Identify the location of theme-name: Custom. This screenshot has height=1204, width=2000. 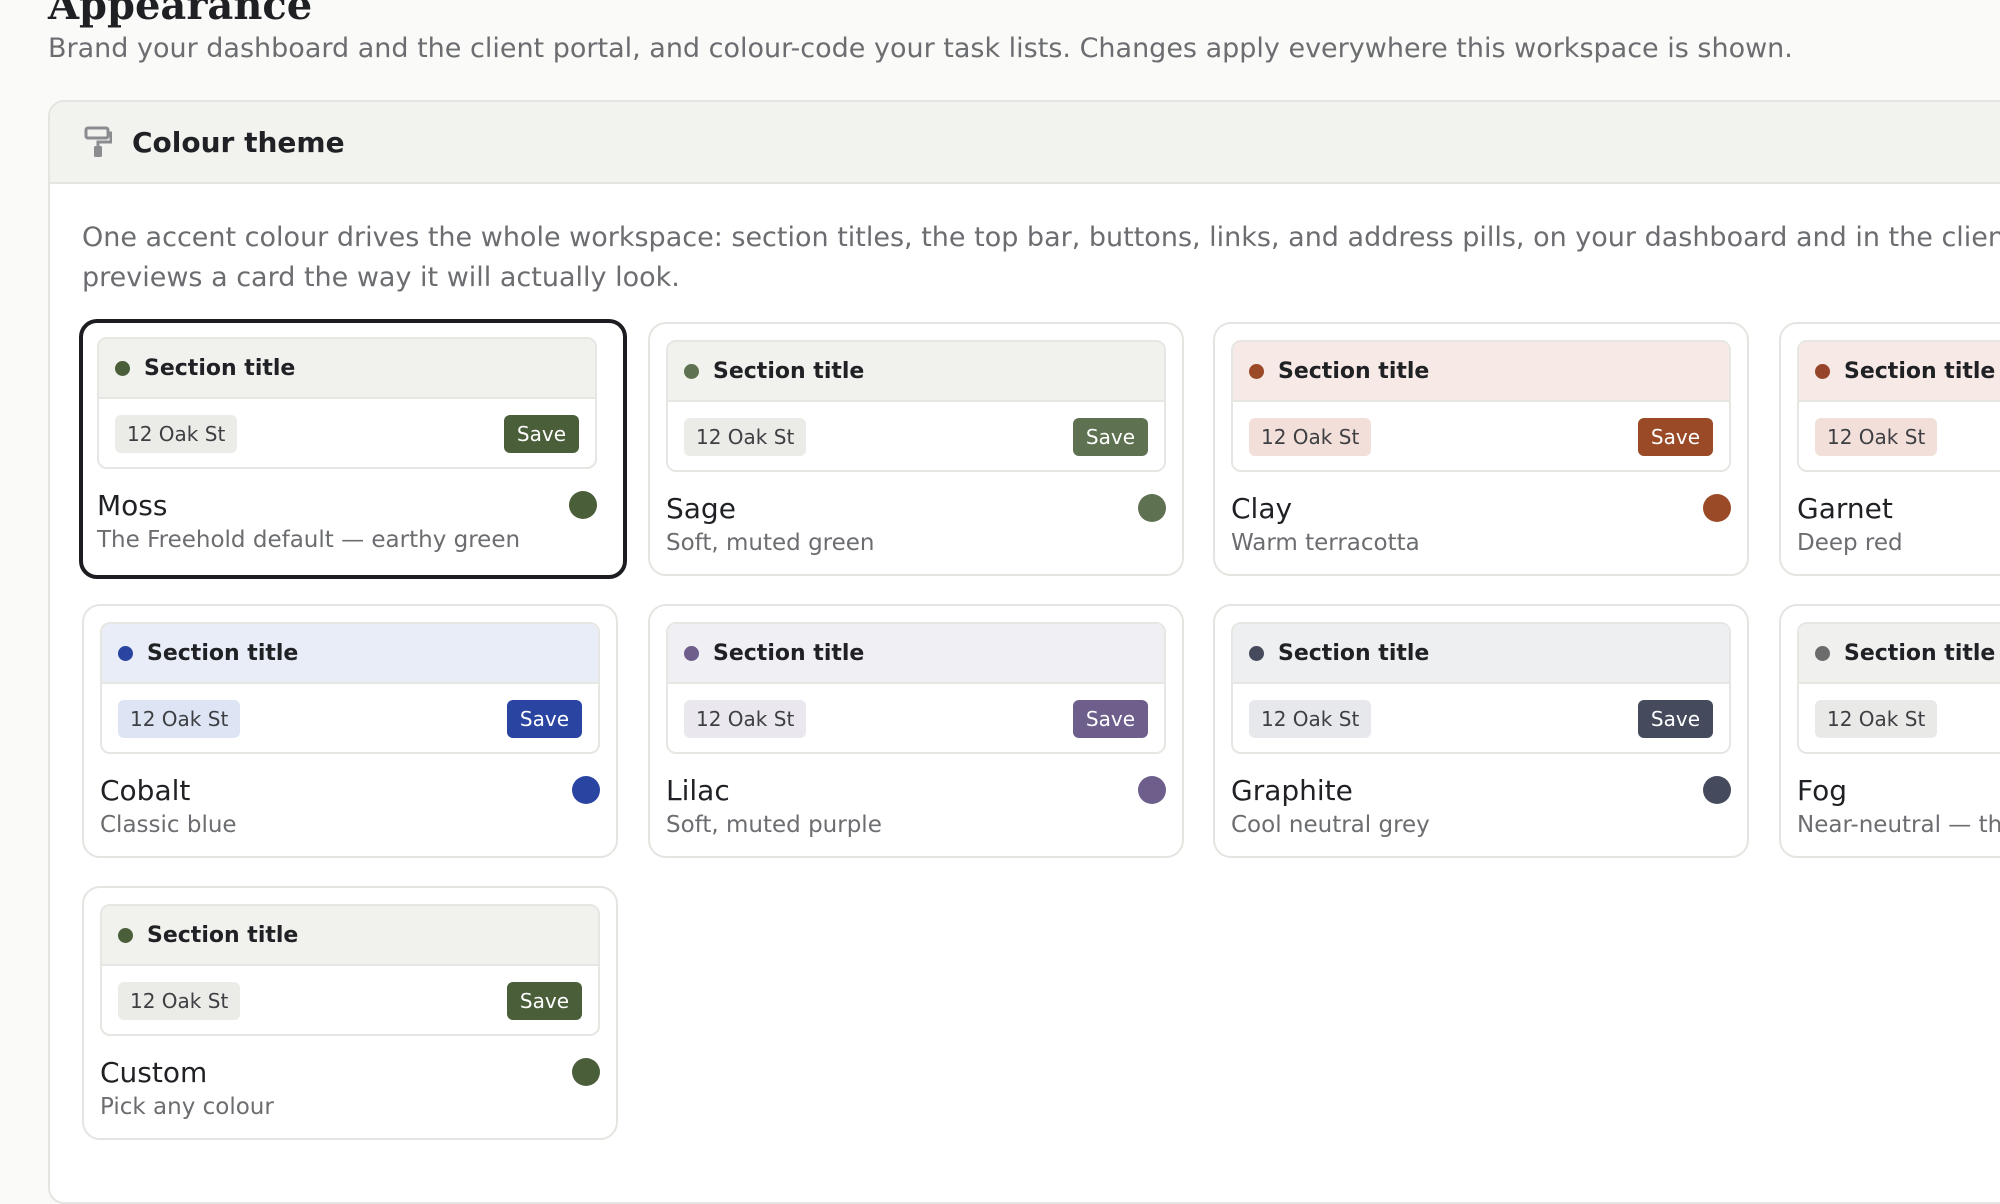
(154, 1072).